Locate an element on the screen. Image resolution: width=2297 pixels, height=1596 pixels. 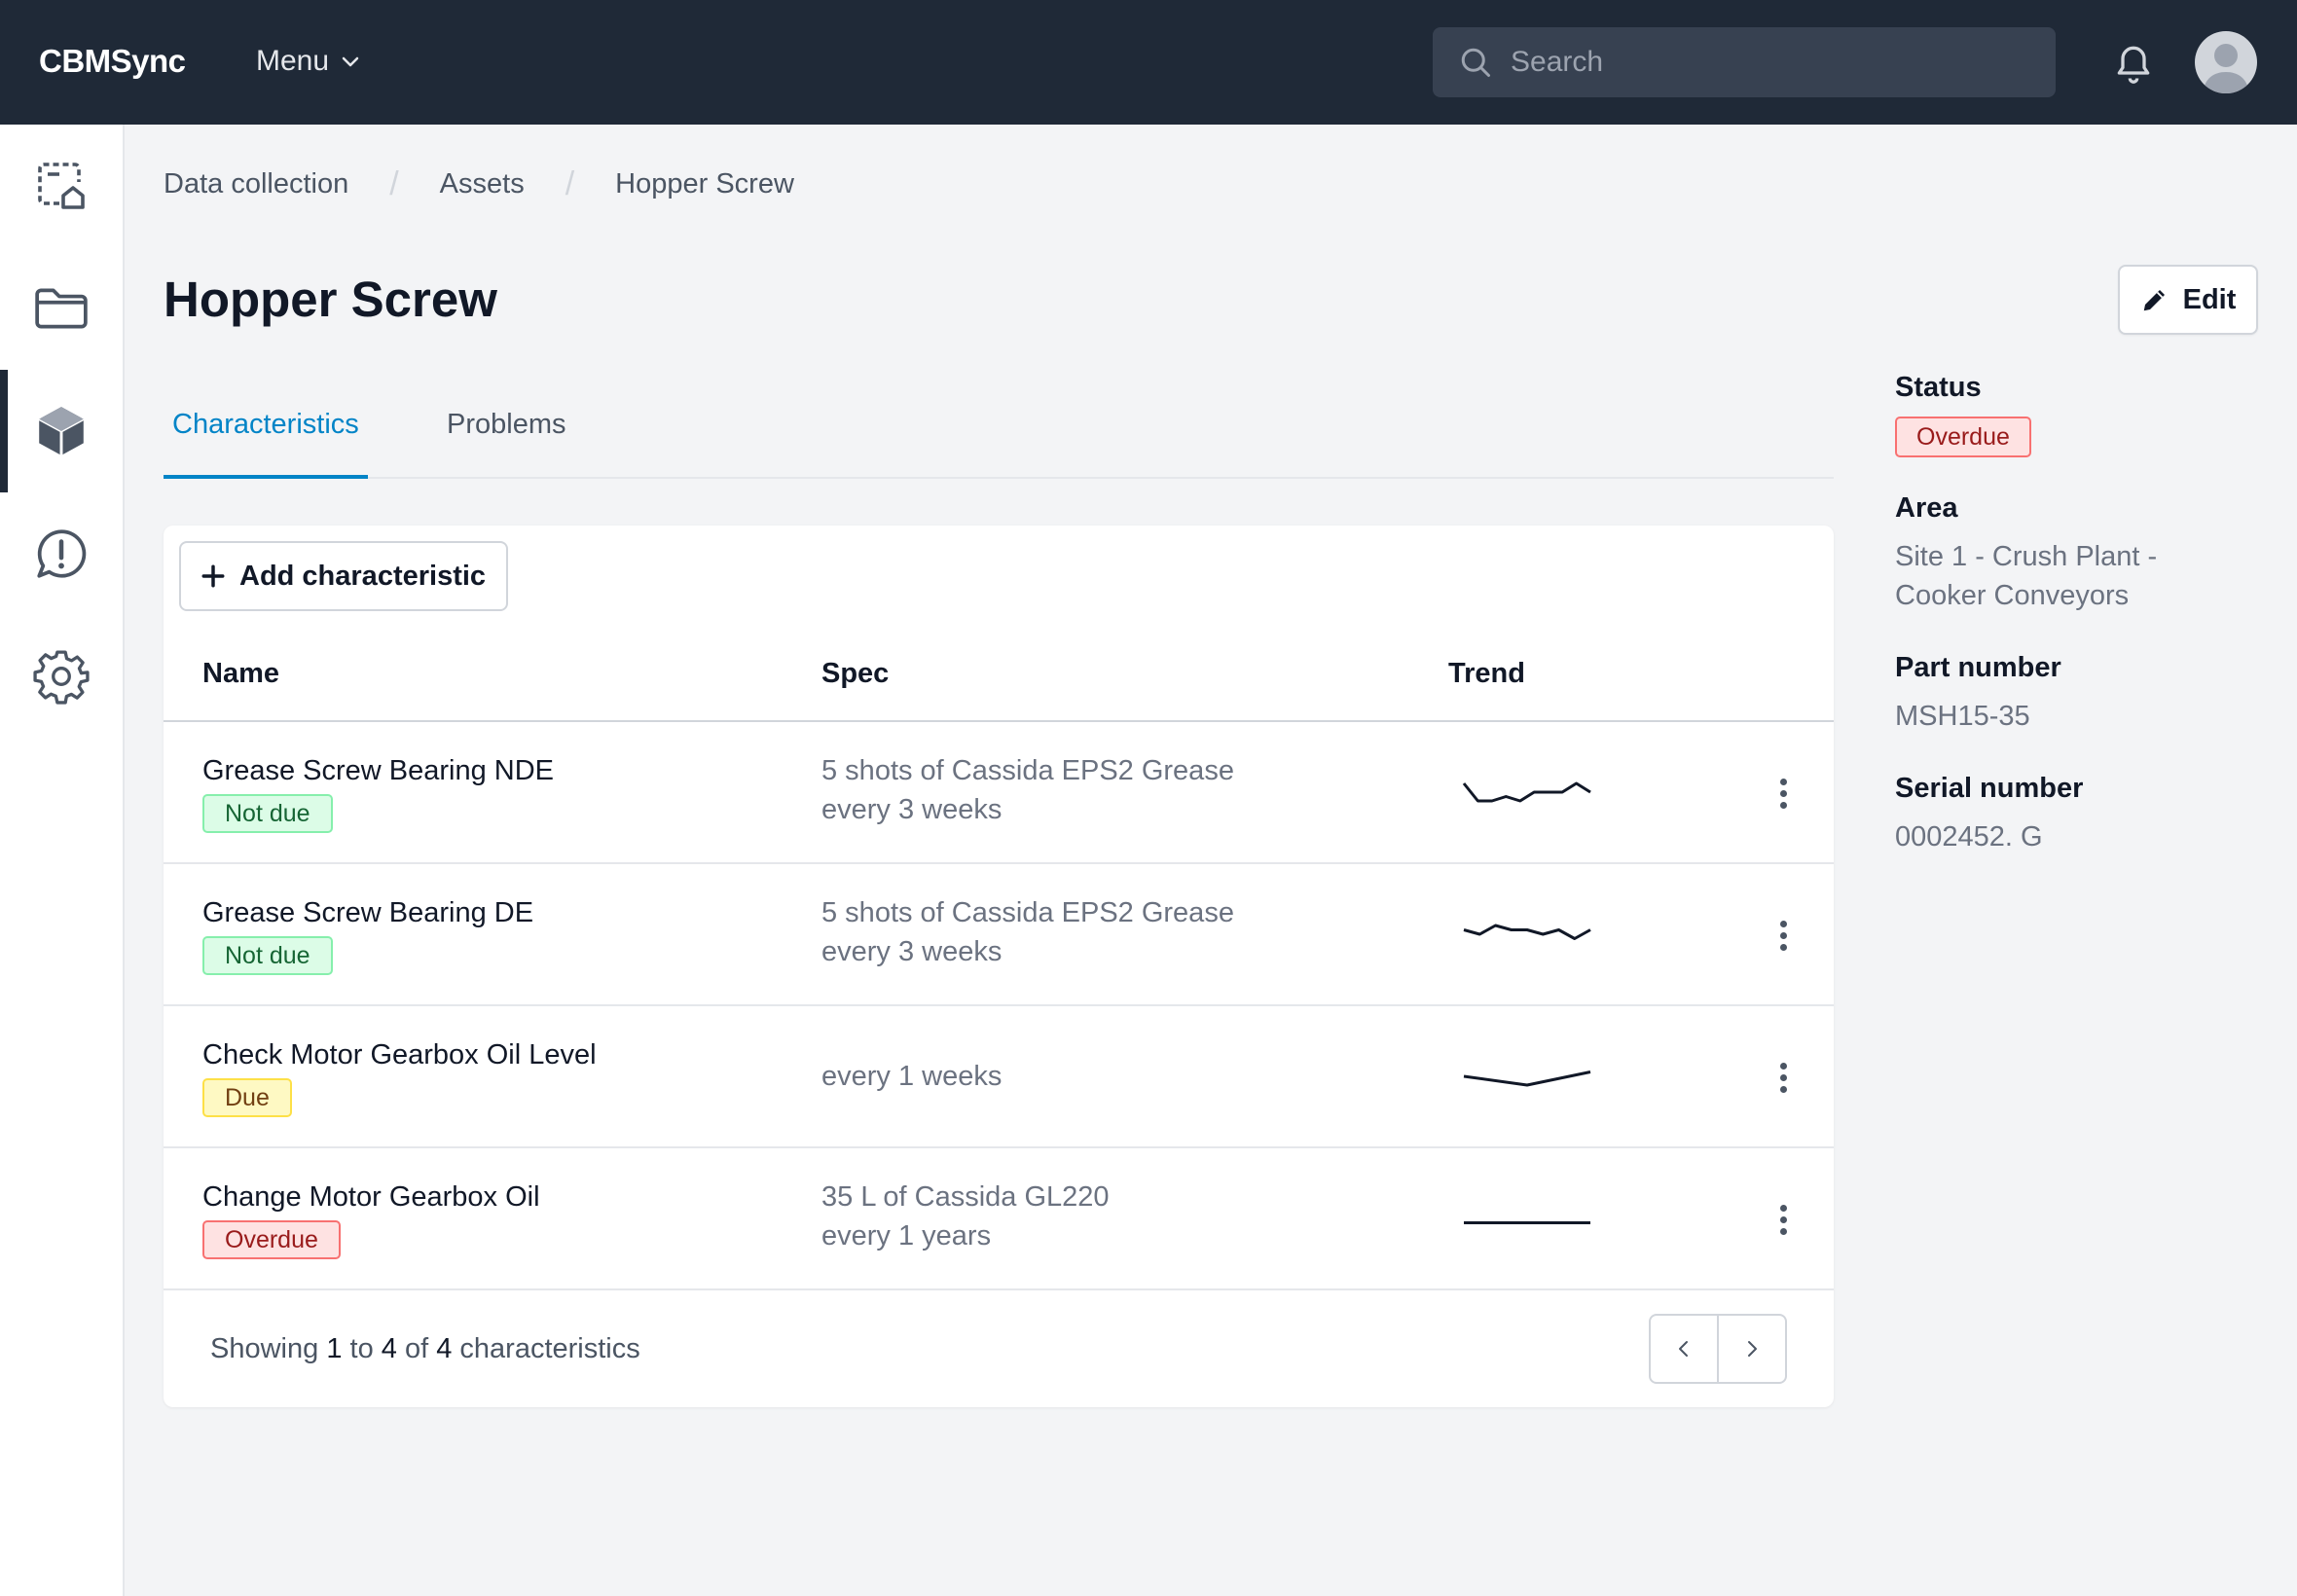
plus-icon is located at coordinates (213, 576).